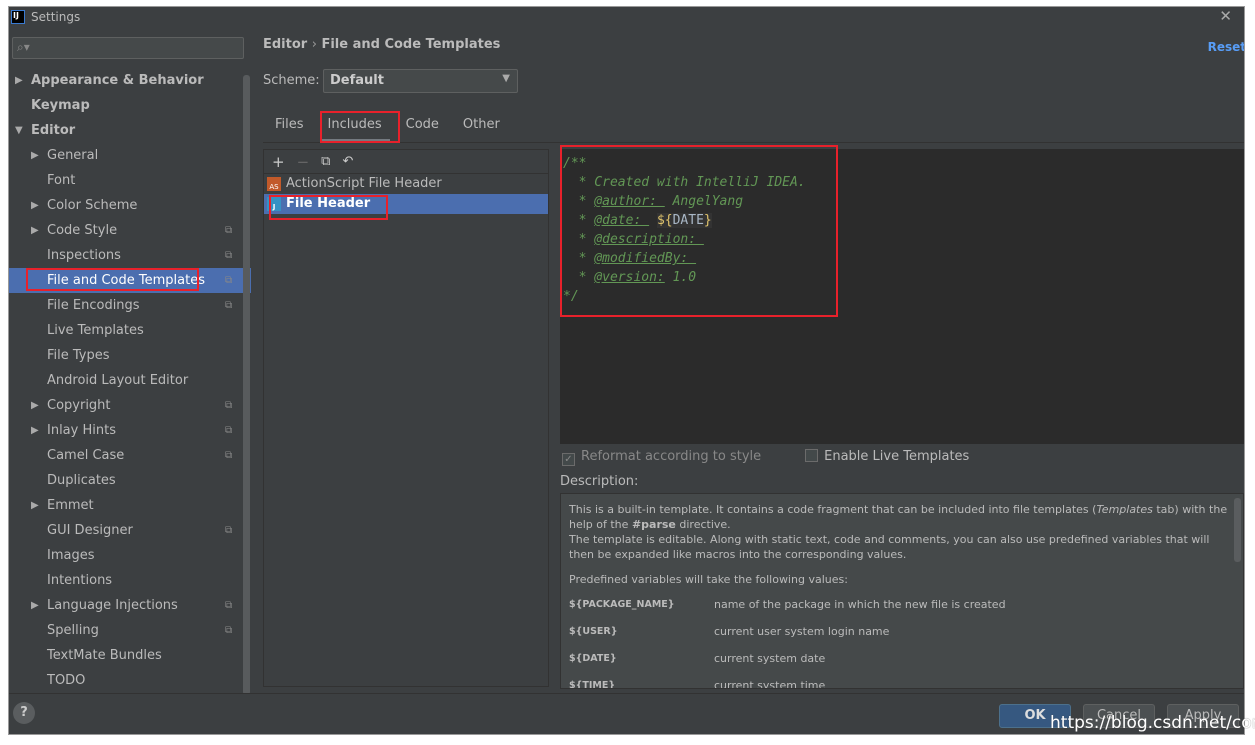 This screenshot has height=745, width=1255. I want to click on remove-icon: −, so click(303, 162).